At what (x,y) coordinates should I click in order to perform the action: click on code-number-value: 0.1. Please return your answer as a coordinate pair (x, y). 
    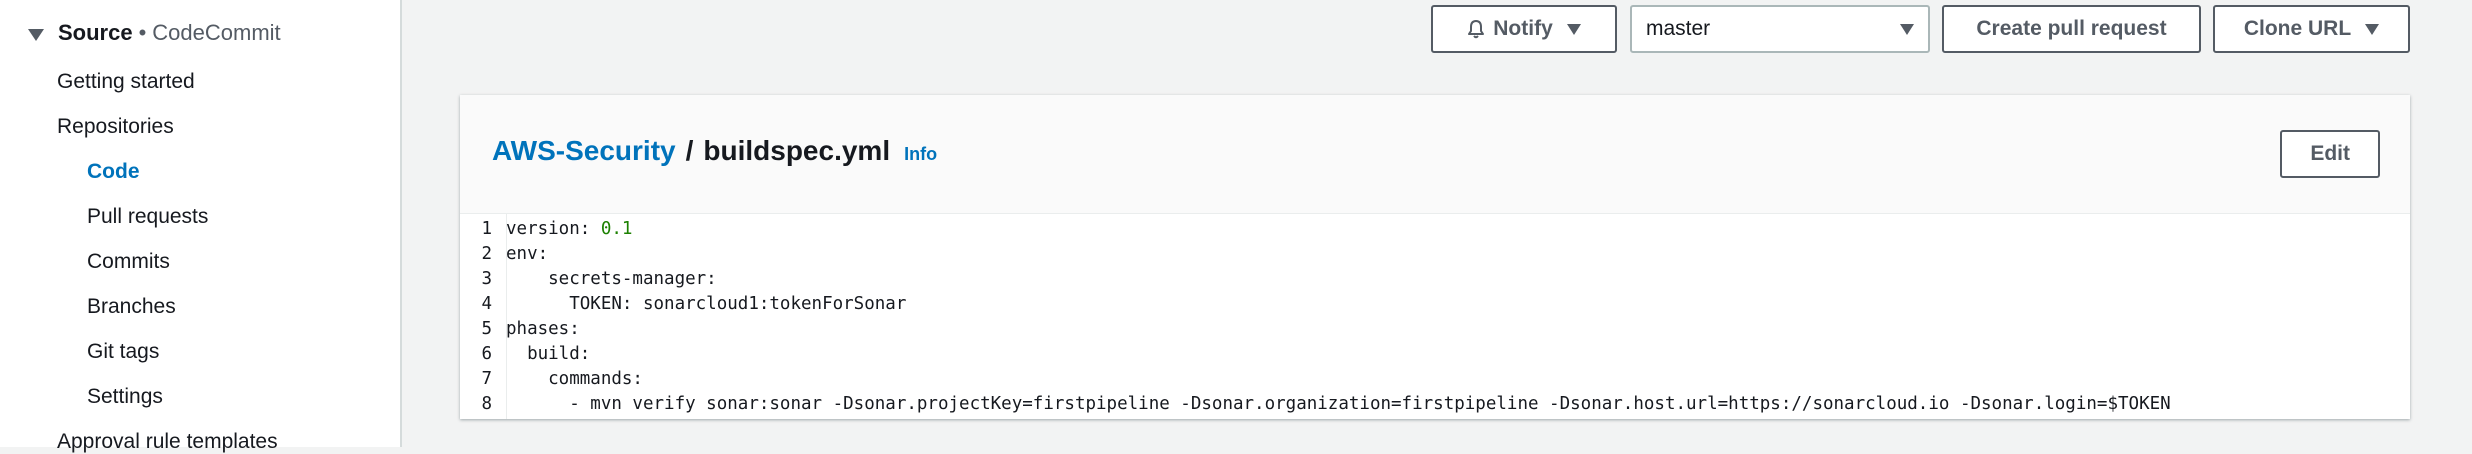
    Looking at the image, I should click on (616, 229).